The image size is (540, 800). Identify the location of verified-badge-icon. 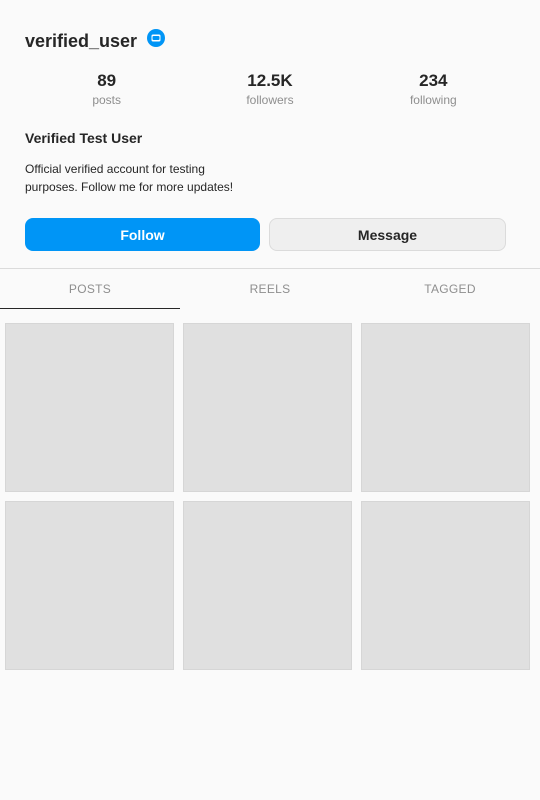
(156, 38).